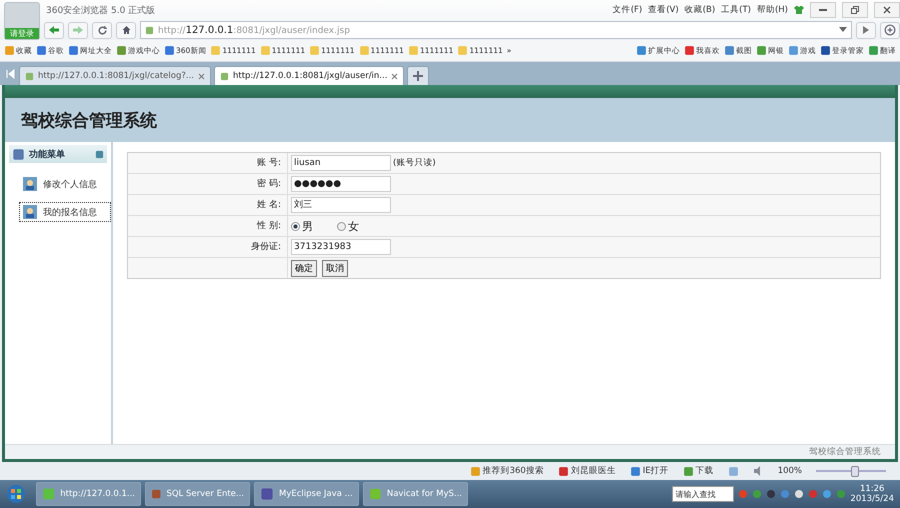 The height and width of the screenshot is (508, 900). I want to click on clock-date: 2013/5/24, so click(872, 499).